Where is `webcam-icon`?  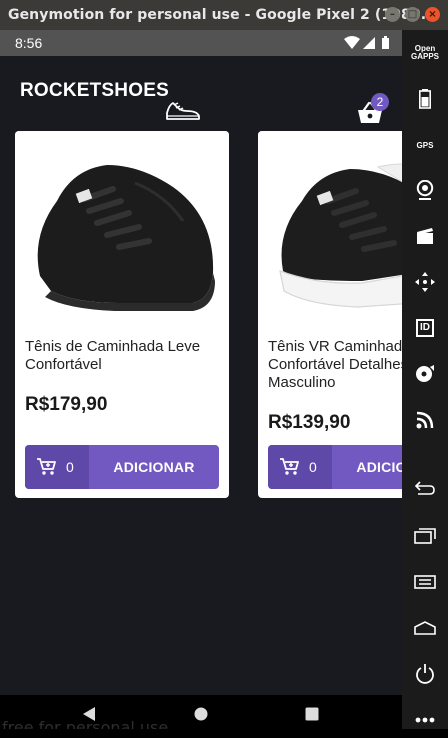
webcam-icon is located at coordinates (425, 190).